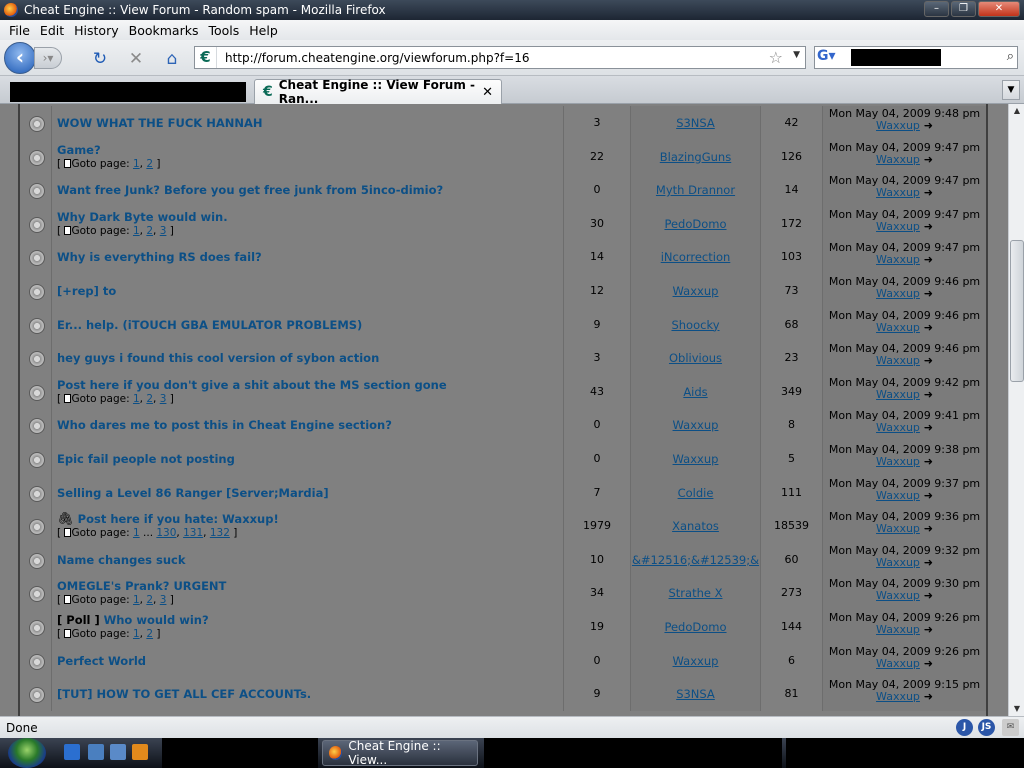 This screenshot has height=768, width=1024. I want to click on tab-redacted, so click(128, 92).